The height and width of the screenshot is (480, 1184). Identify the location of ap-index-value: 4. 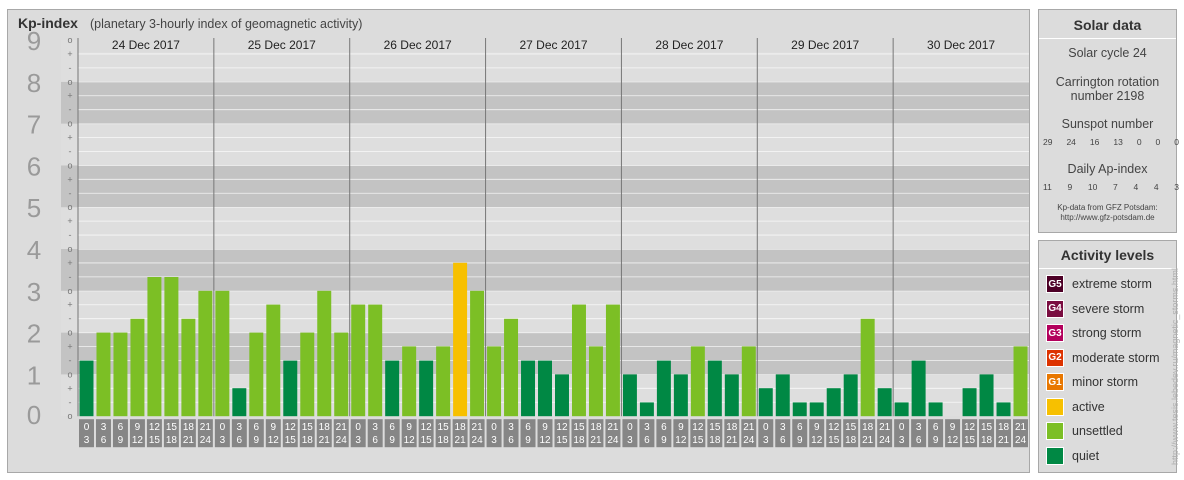
(1156, 187).